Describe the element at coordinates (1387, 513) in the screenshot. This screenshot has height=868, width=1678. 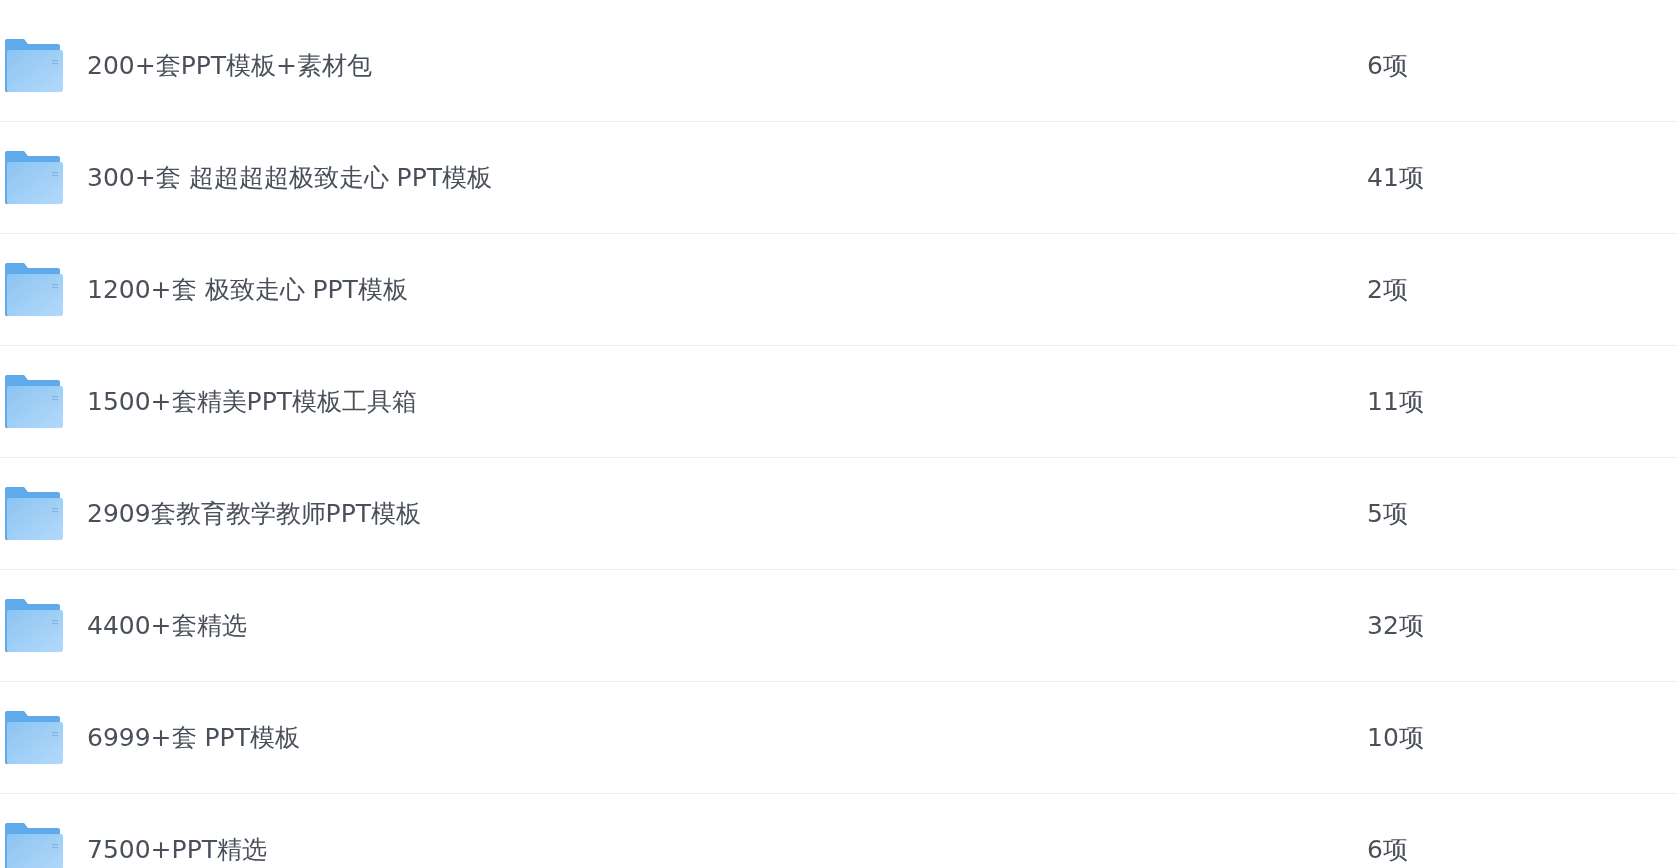
I see `item-count: 5项` at that location.